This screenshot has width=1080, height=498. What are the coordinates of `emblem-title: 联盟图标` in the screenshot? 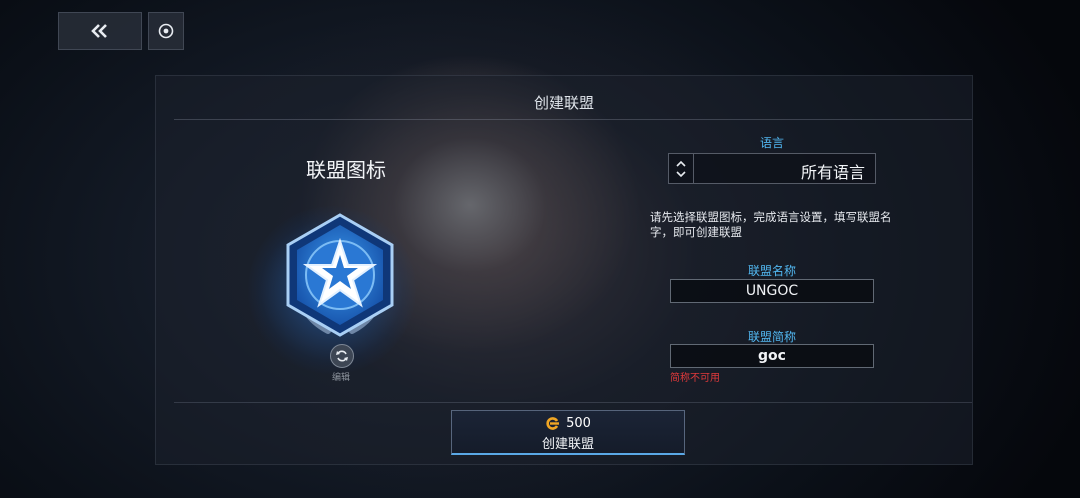 It's located at (346, 170).